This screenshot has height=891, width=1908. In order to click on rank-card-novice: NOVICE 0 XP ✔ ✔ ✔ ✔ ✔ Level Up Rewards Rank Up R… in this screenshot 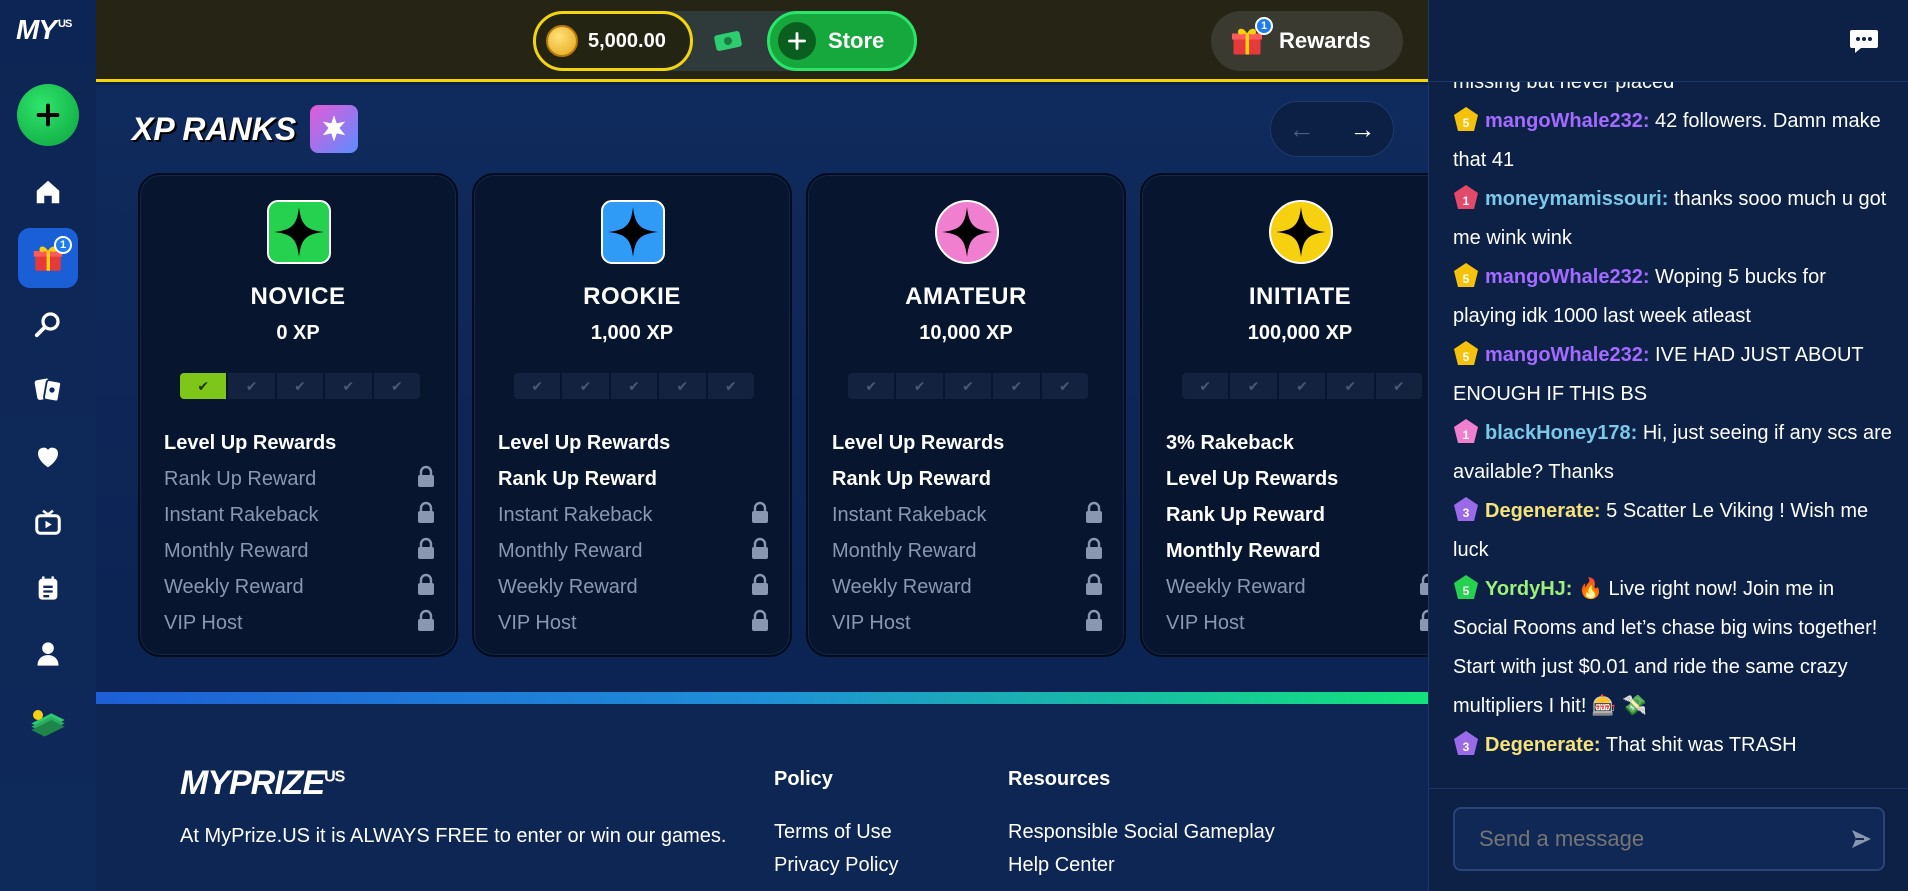, I will do `click(298, 415)`.